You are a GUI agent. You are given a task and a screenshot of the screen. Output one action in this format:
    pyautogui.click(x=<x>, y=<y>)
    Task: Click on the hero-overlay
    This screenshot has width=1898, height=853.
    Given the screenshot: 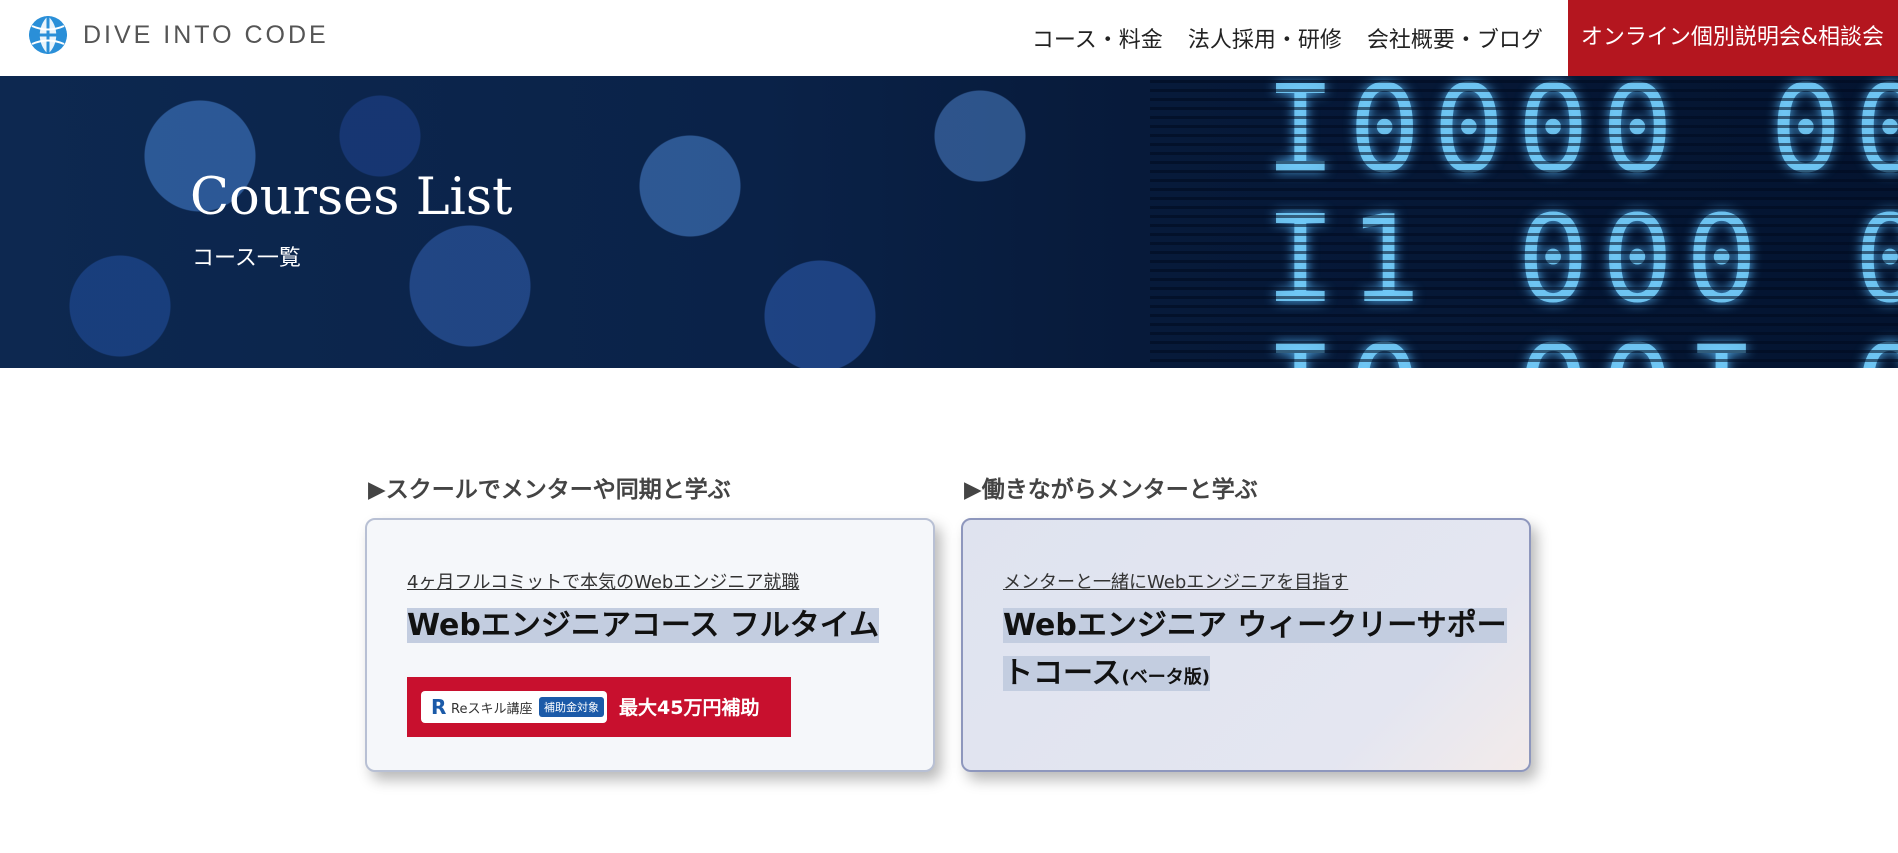 What is the action you would take?
    pyautogui.click(x=1524, y=222)
    